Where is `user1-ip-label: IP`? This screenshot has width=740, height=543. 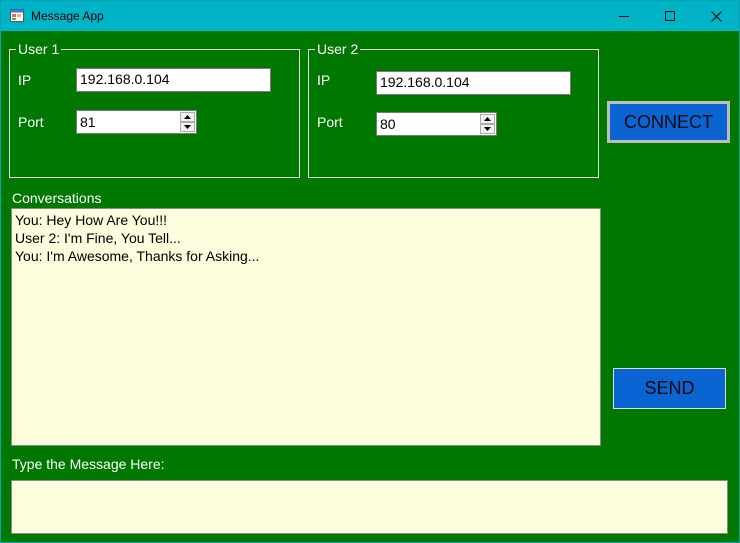
user1-ip-label: IP is located at coordinates (25, 80).